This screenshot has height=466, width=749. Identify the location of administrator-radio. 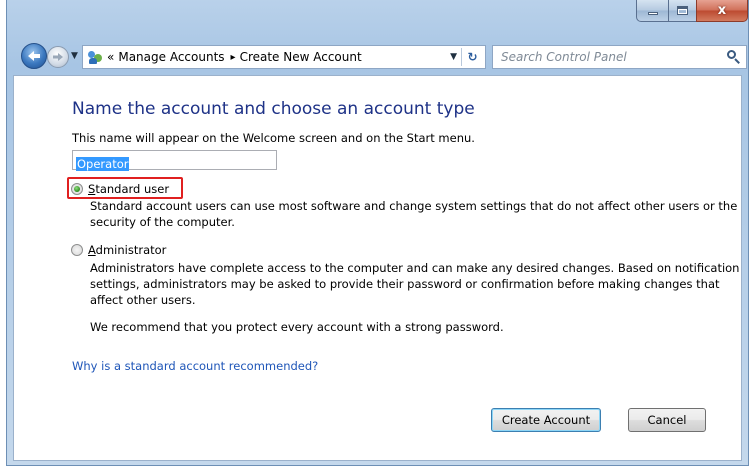
(77, 250).